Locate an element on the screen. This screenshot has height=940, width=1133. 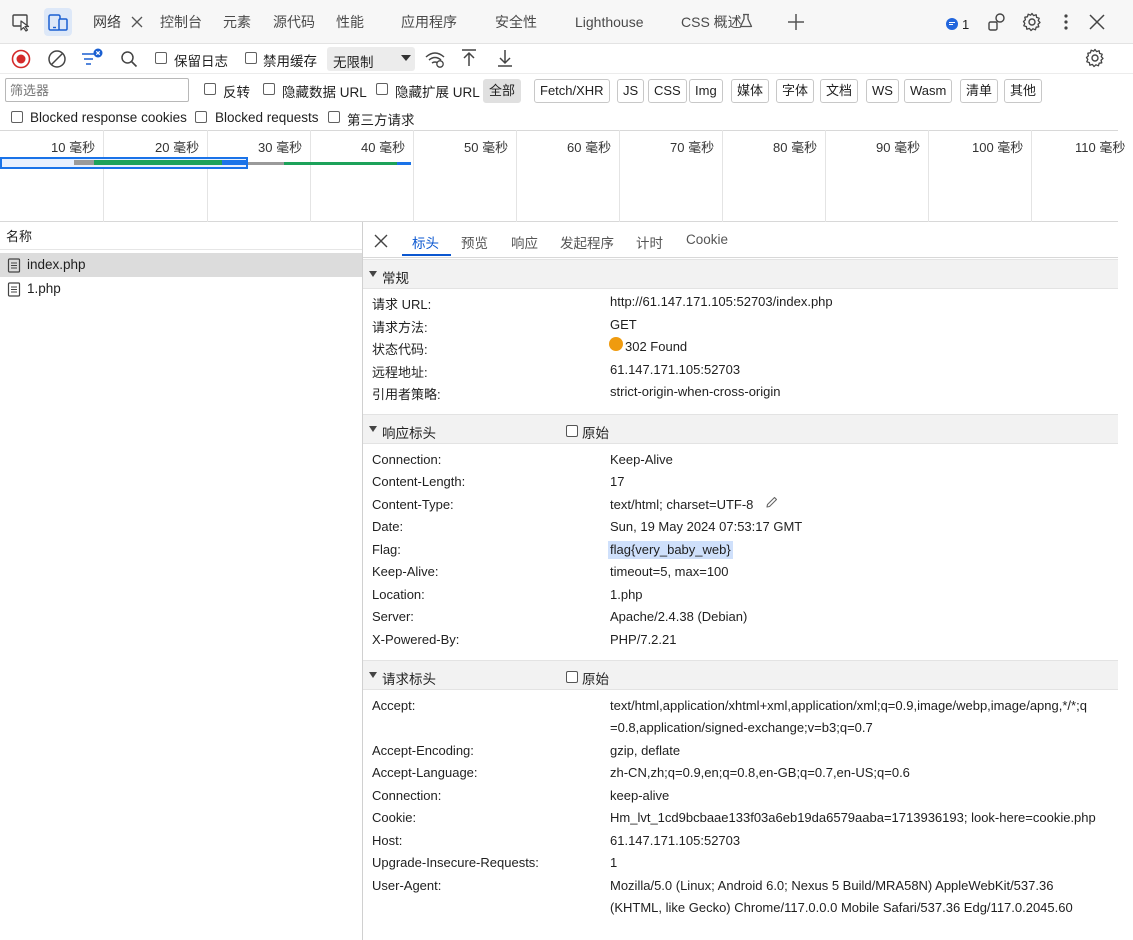
type-filter-doc: 文档 is located at coordinates (839, 91).